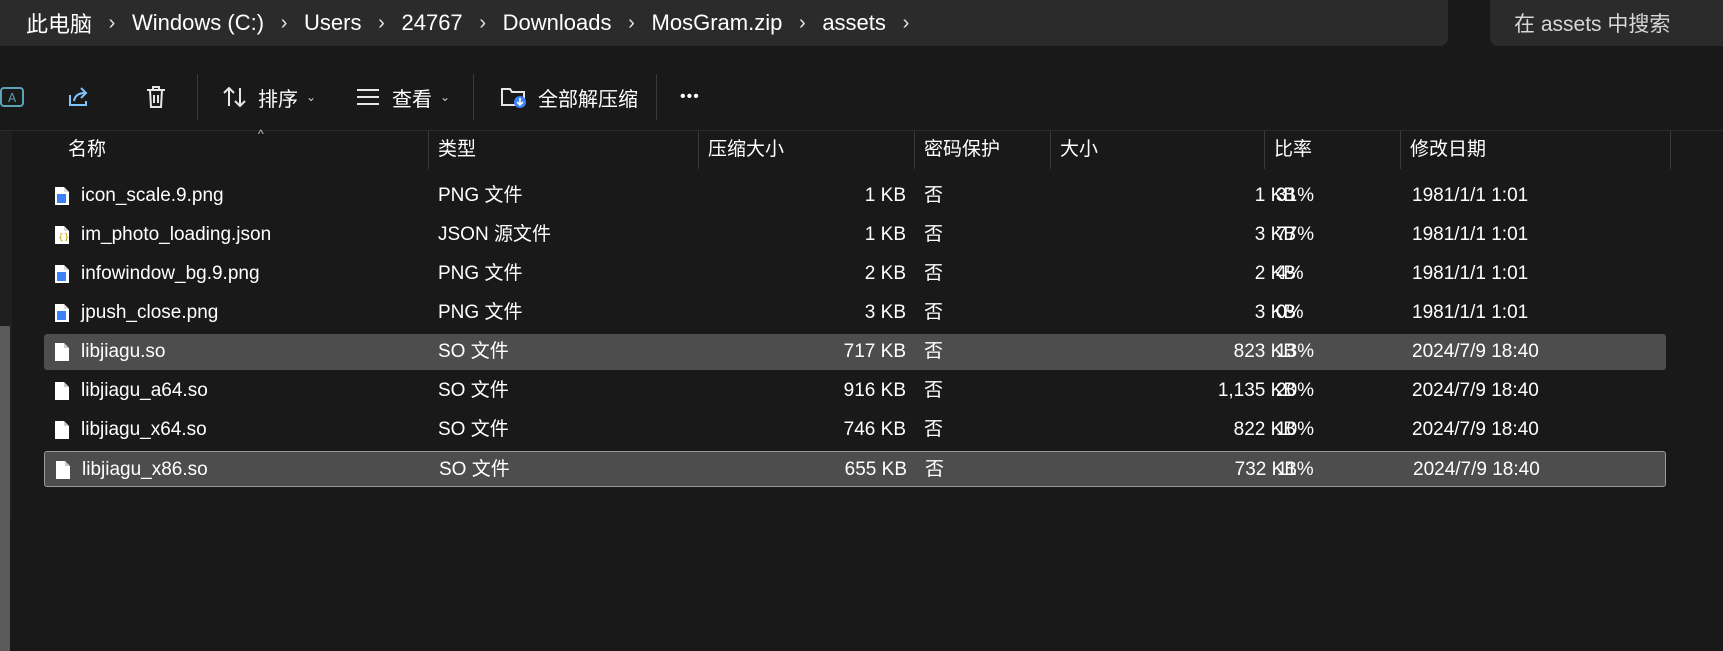  What do you see at coordinates (1275, 273) in the screenshot?
I see `file-size: 2 KB` at bounding box center [1275, 273].